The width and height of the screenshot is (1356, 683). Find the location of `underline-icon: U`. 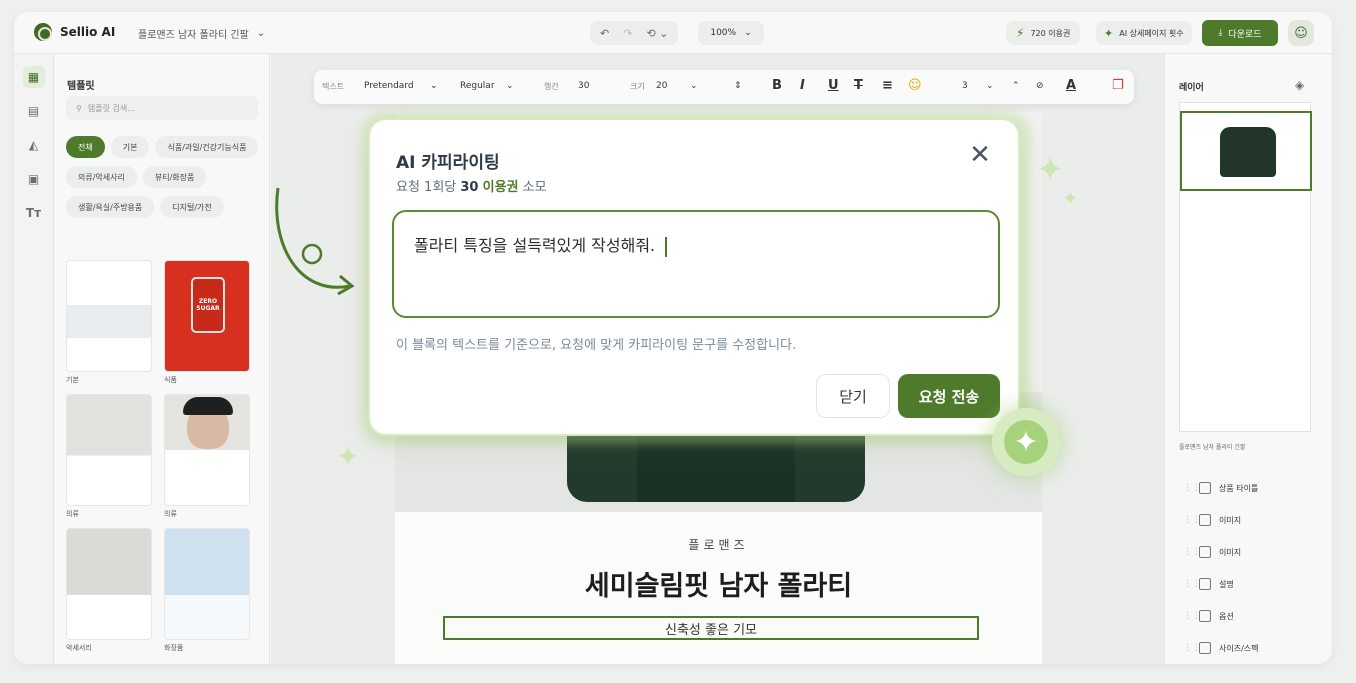

underline-icon: U is located at coordinates (833, 85).